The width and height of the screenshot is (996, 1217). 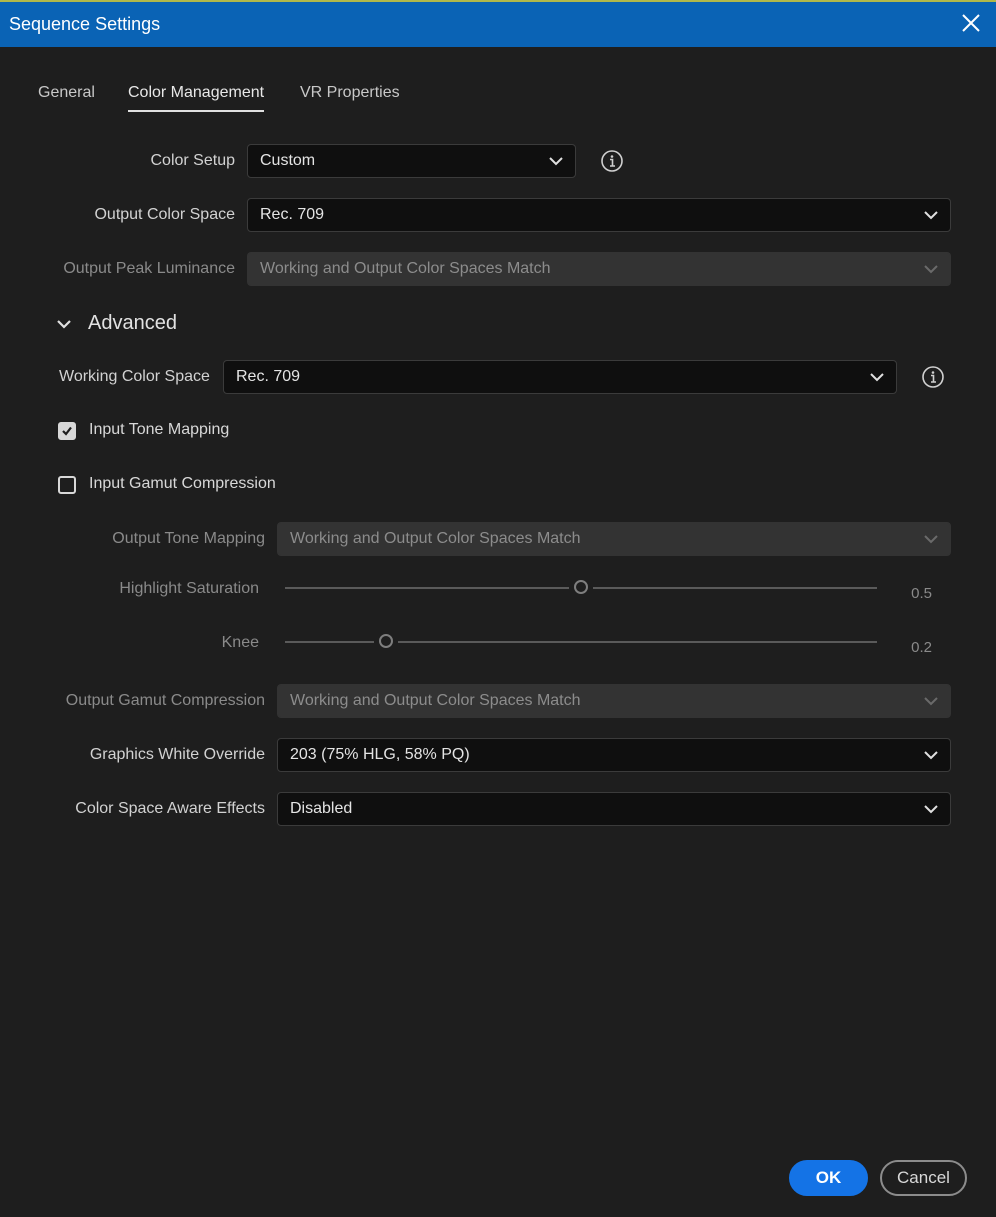 What do you see at coordinates (132, 323) in the screenshot?
I see `advanced-section-title: Advanced` at bounding box center [132, 323].